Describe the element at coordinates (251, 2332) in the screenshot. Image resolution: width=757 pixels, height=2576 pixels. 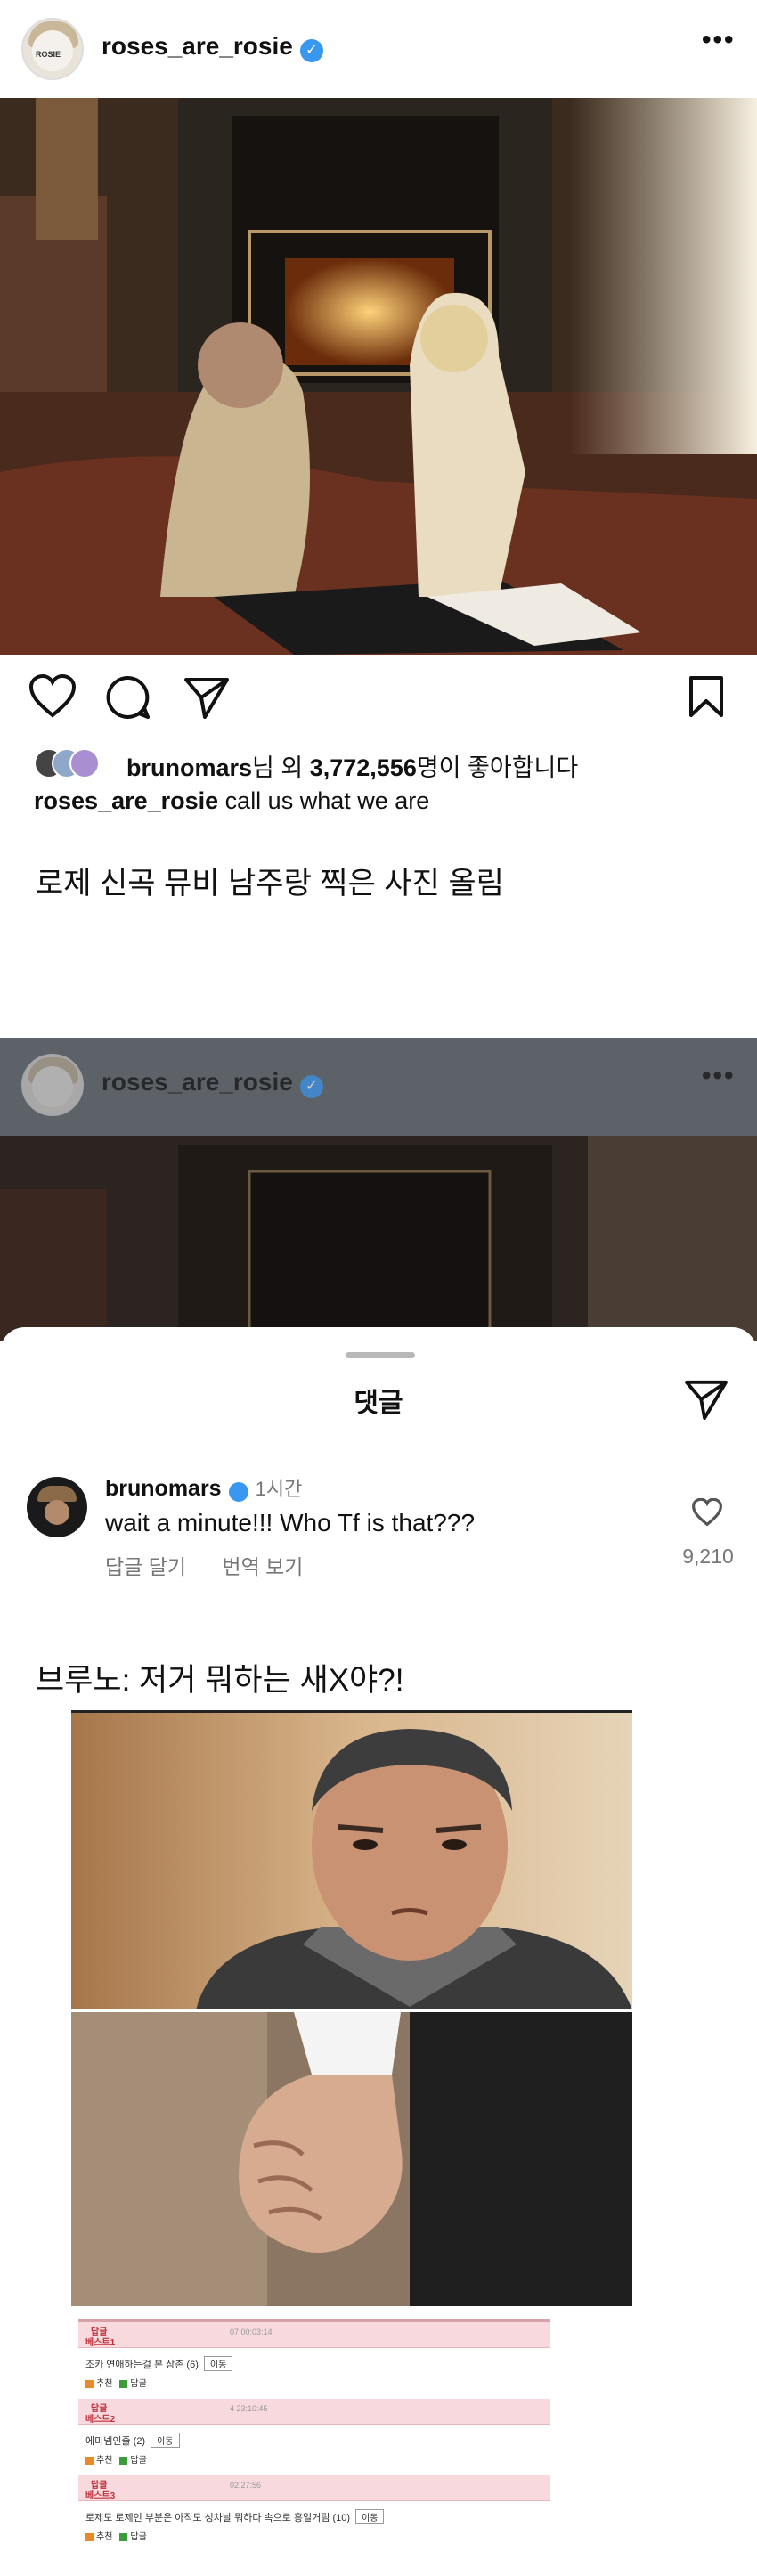
I see `forum-row-time: 07 00:03:14` at that location.